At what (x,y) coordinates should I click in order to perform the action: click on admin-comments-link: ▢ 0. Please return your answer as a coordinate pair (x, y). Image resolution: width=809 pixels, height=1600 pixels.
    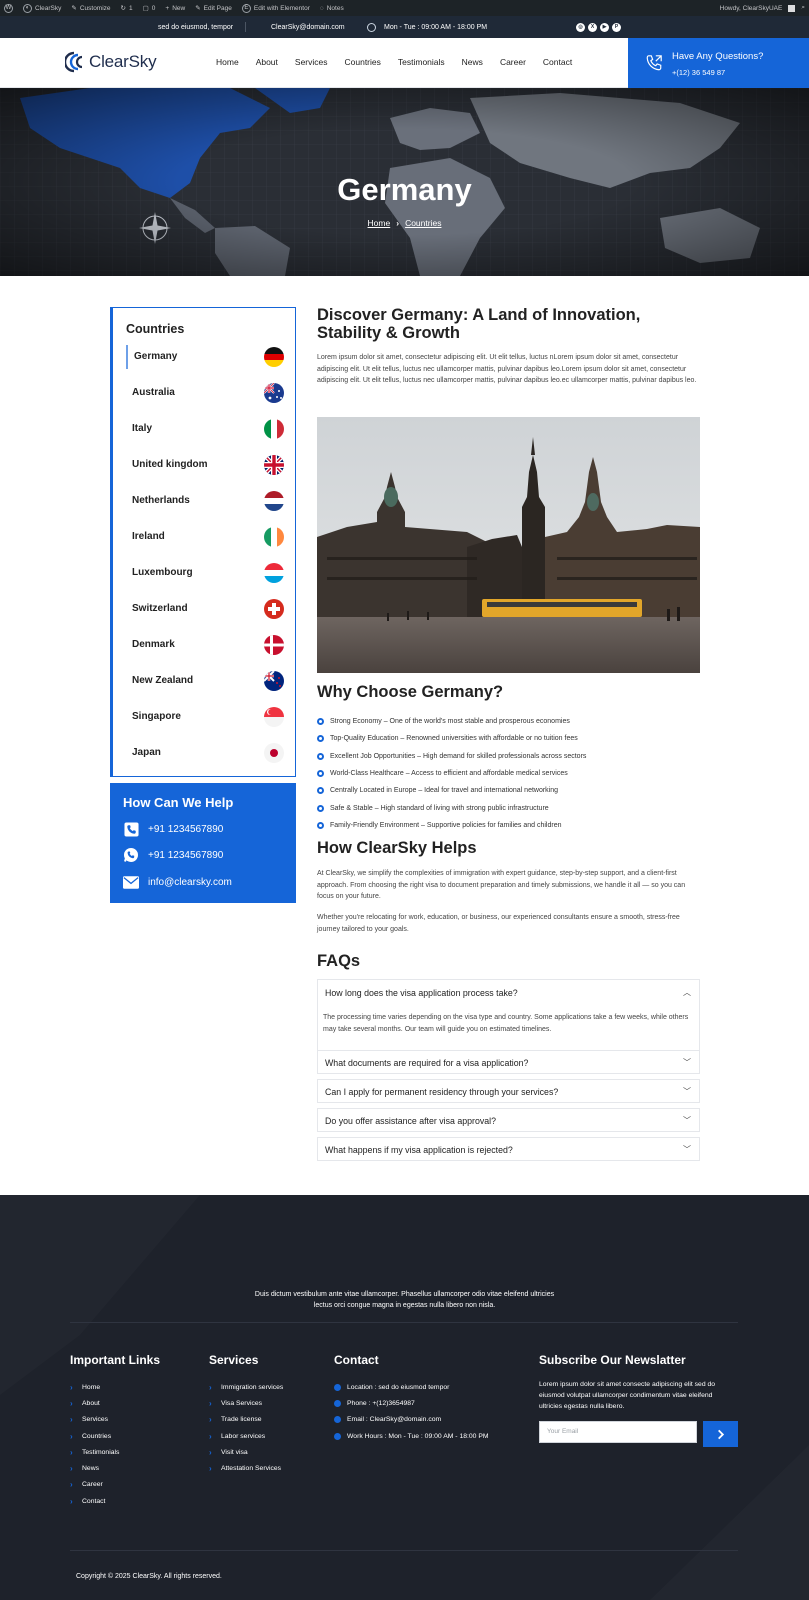
    Looking at the image, I should click on (149, 8).